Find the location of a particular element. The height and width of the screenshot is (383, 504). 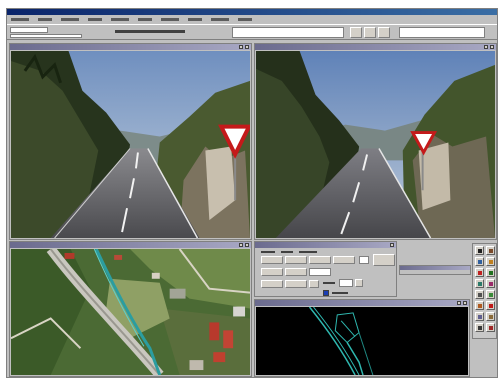

coordinate-input is located at coordinates (288, 32).